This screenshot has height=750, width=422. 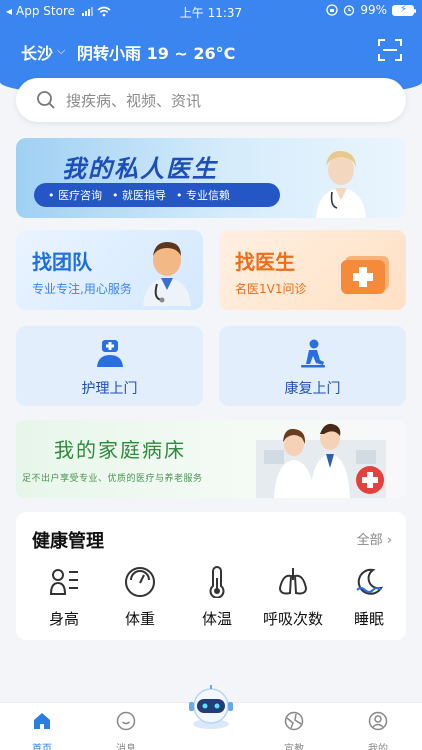 I want to click on health-item-height: 身高, so click(x=64, y=599).